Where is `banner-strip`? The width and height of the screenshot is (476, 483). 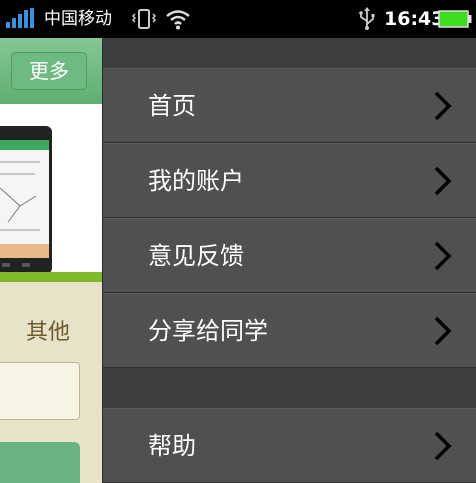 banner-strip is located at coordinates (51, 277).